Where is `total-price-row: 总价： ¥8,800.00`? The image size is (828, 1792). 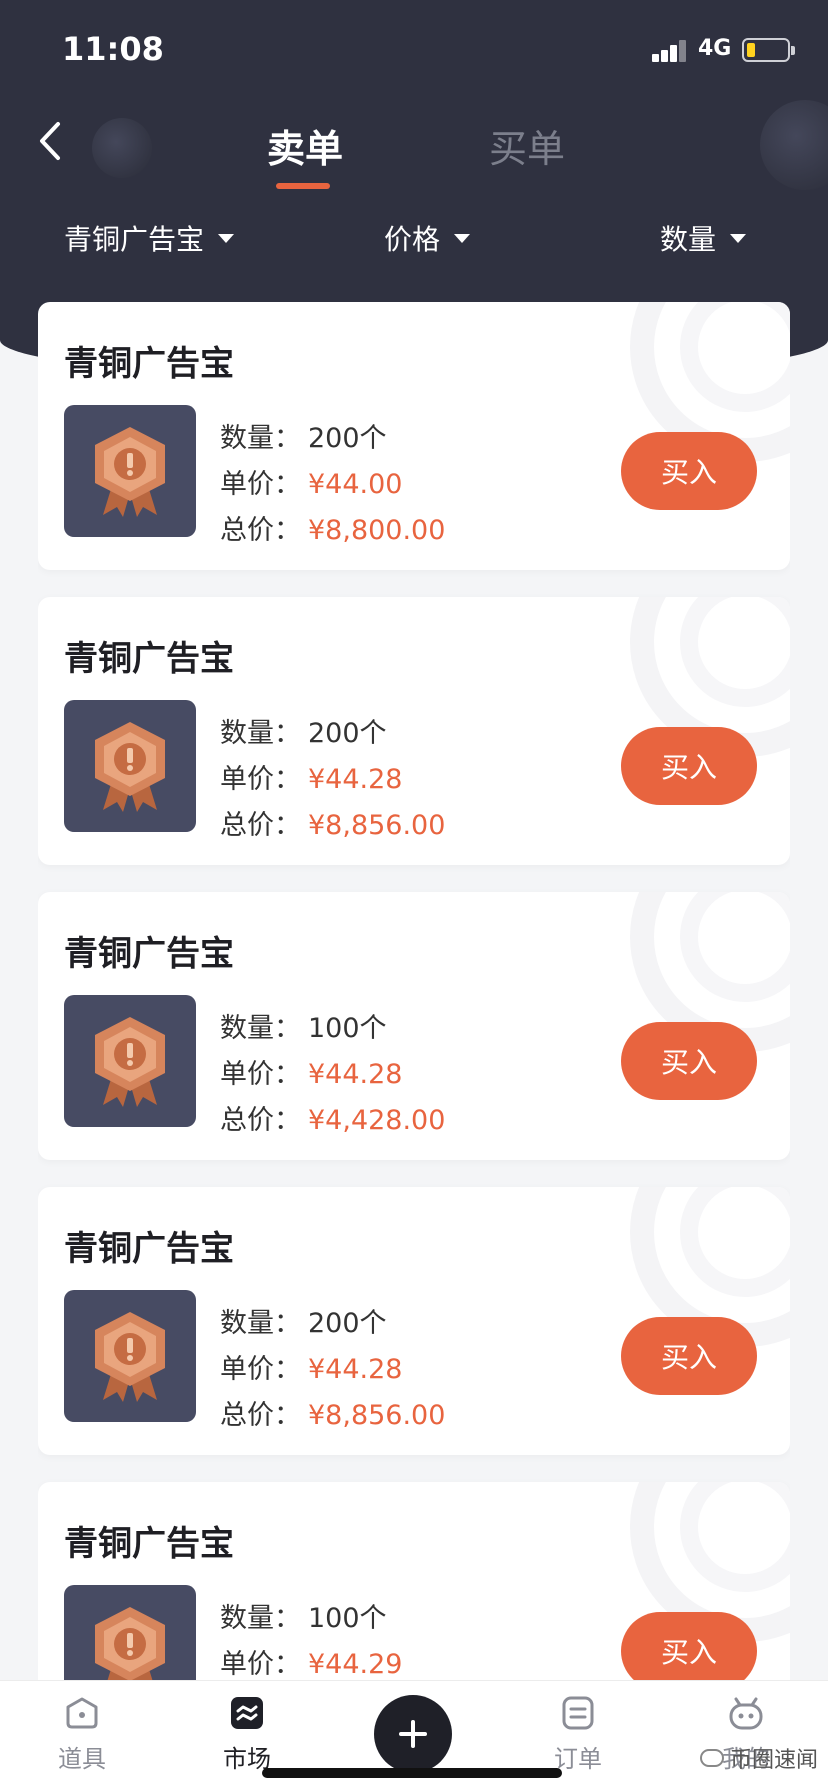
total-price-row: 总价： ¥8,800.00 is located at coordinates (332, 527).